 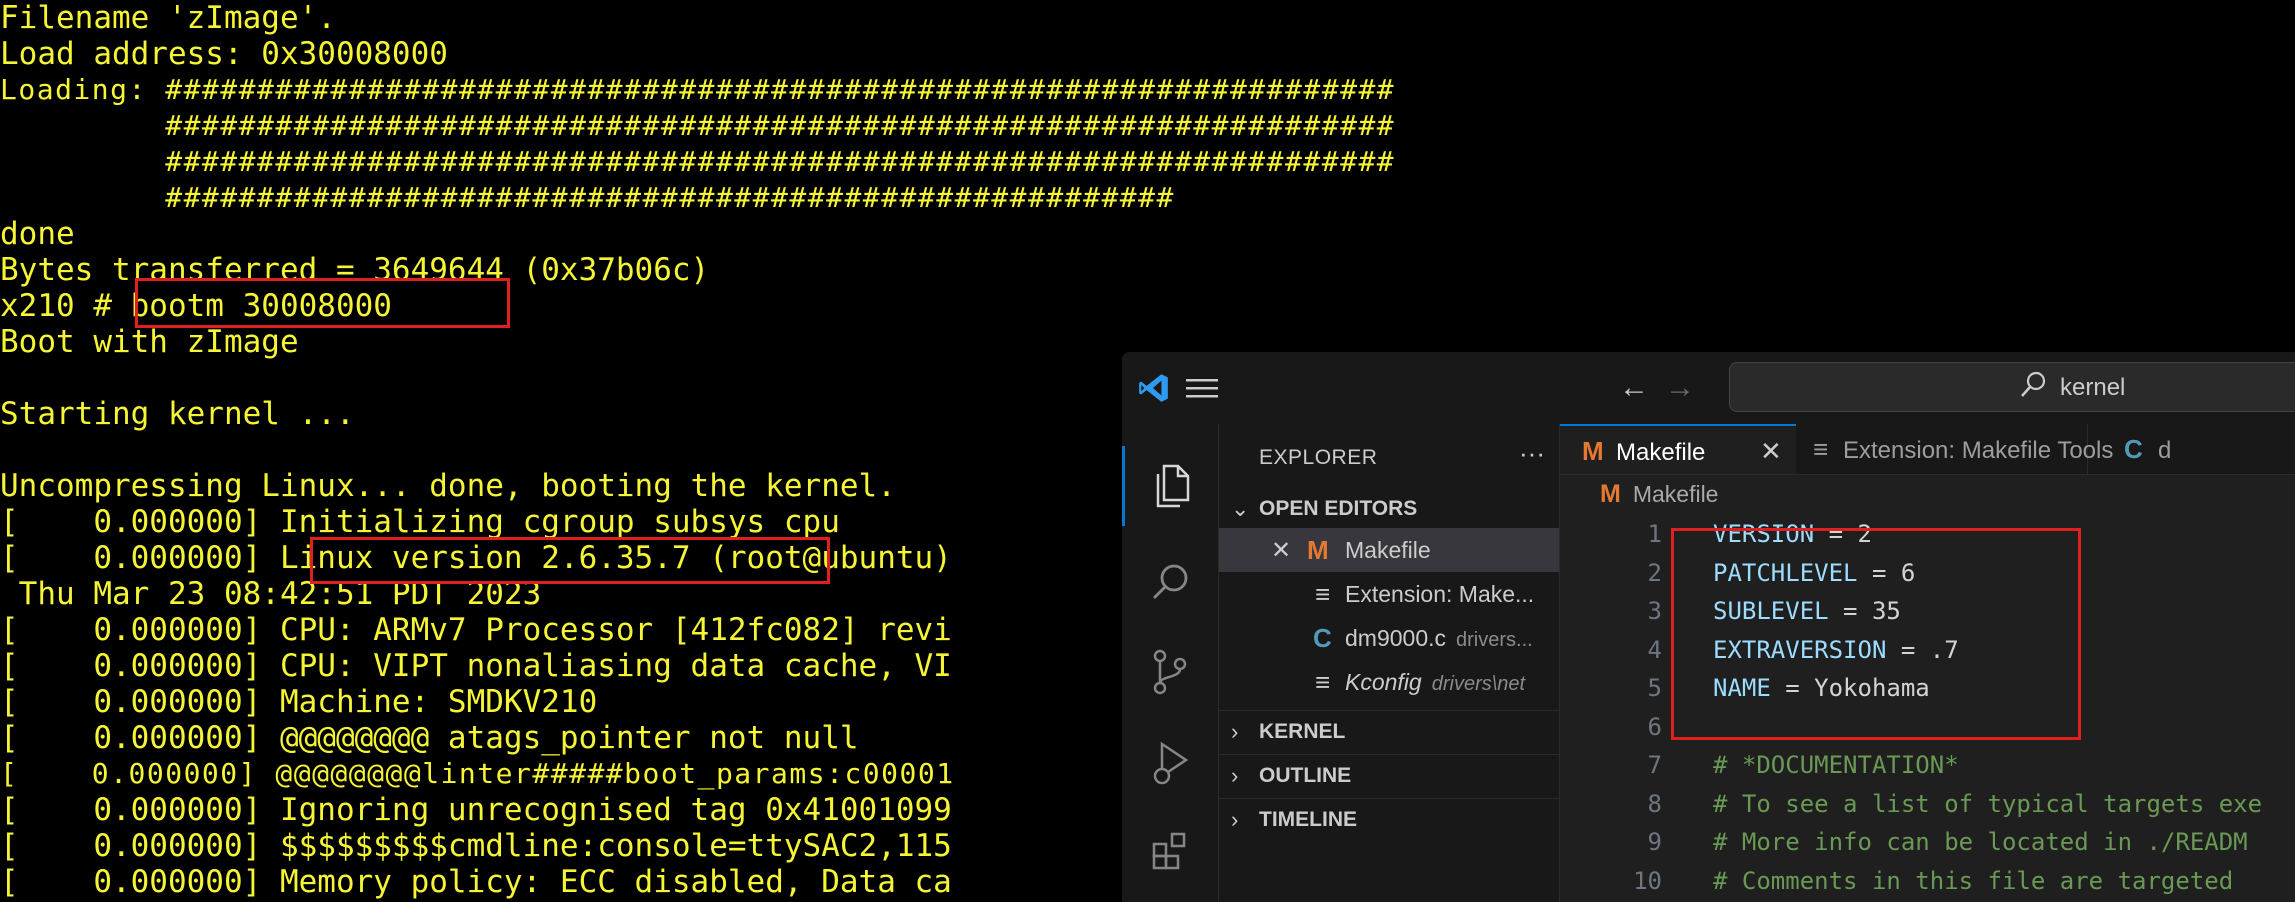 What do you see at coordinates (1154, 388) in the screenshot?
I see `vscode-logo-icon` at bounding box center [1154, 388].